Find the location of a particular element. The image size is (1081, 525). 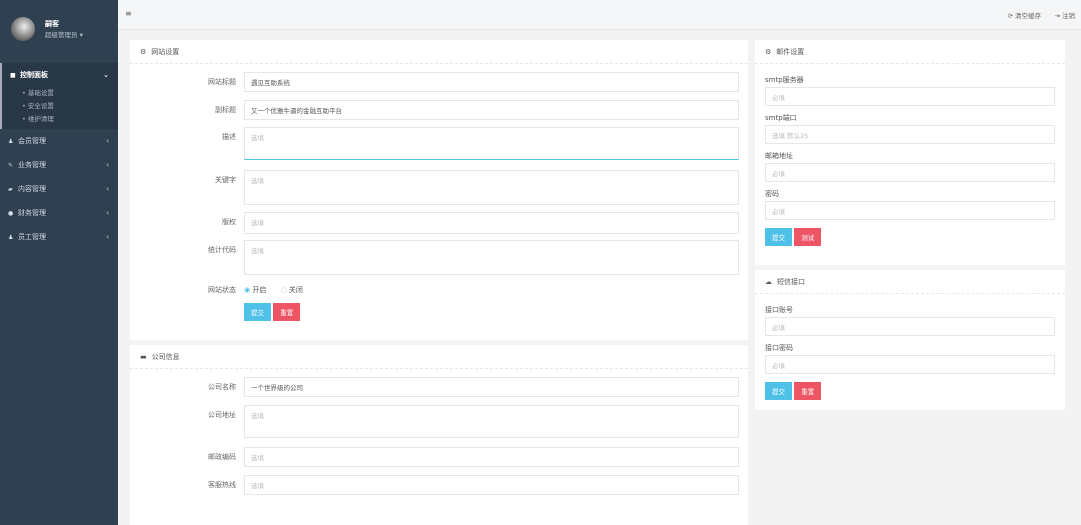

building-icon: ▬ is located at coordinates (143, 356).